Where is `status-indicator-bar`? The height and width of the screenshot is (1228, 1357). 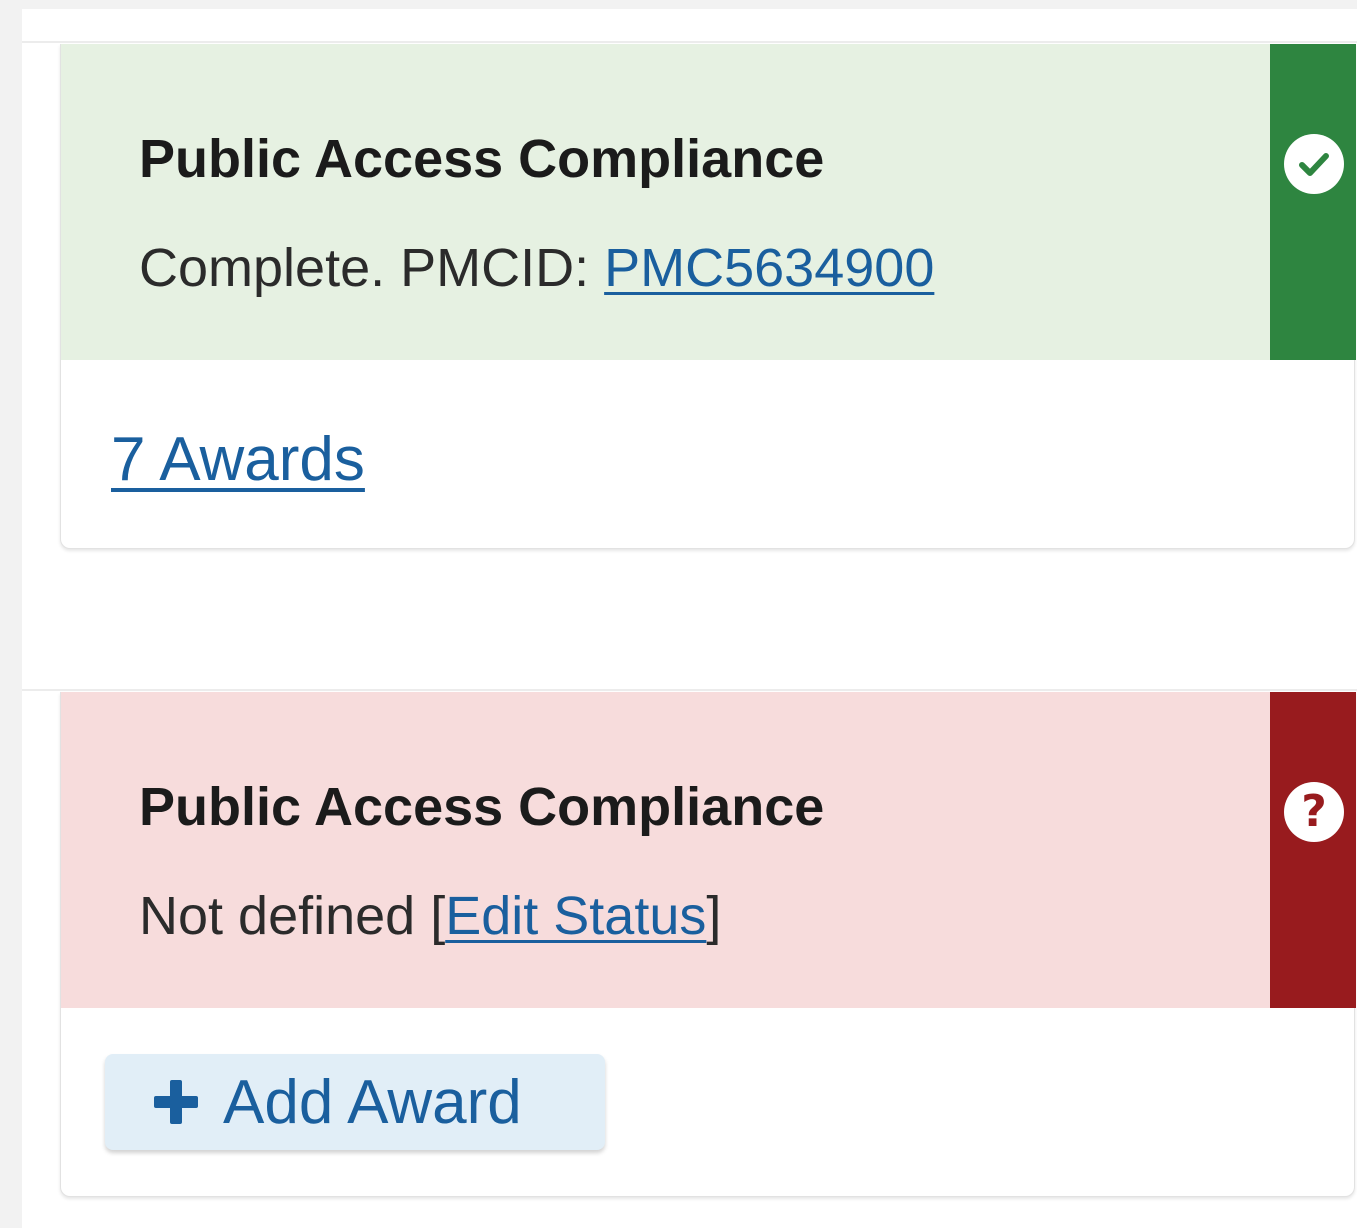
status-indicator-bar is located at coordinates (1313, 202).